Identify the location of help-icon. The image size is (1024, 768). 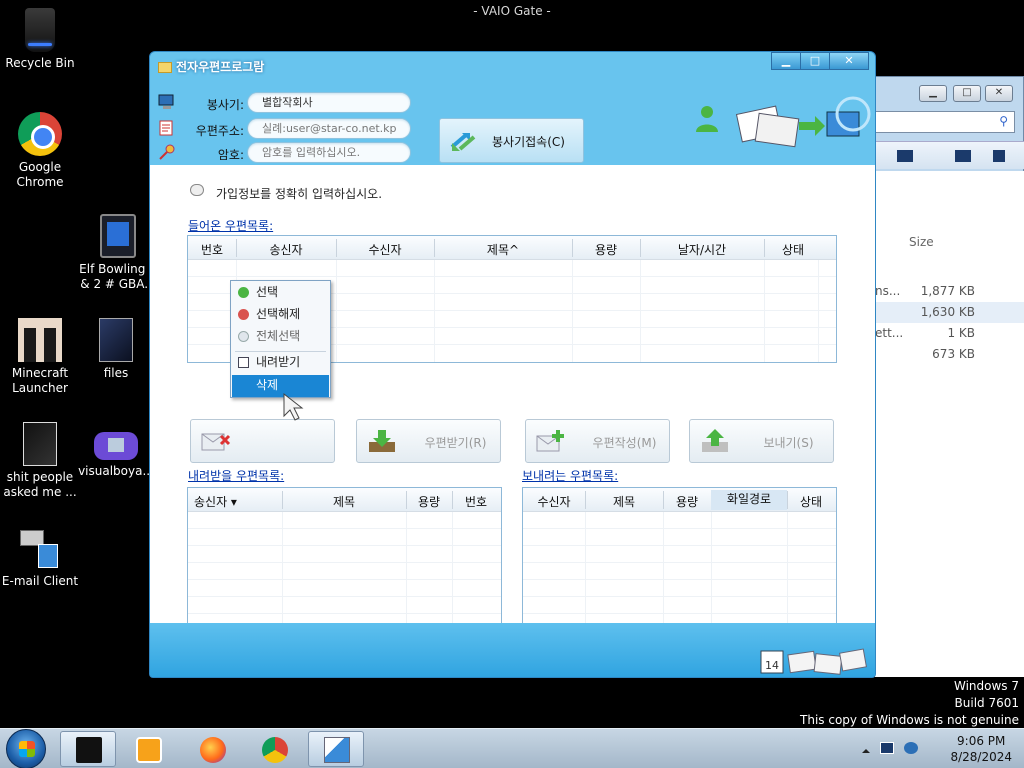
(999, 156).